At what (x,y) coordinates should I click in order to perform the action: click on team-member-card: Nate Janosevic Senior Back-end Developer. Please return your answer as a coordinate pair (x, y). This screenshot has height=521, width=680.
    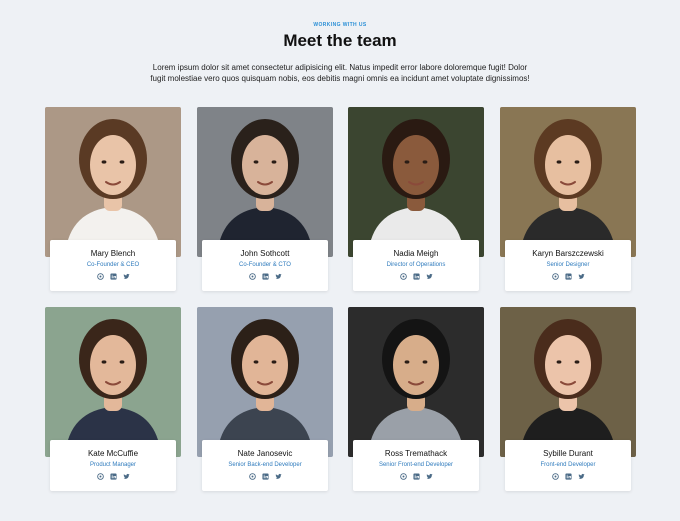
    Looking at the image, I should click on (265, 399).